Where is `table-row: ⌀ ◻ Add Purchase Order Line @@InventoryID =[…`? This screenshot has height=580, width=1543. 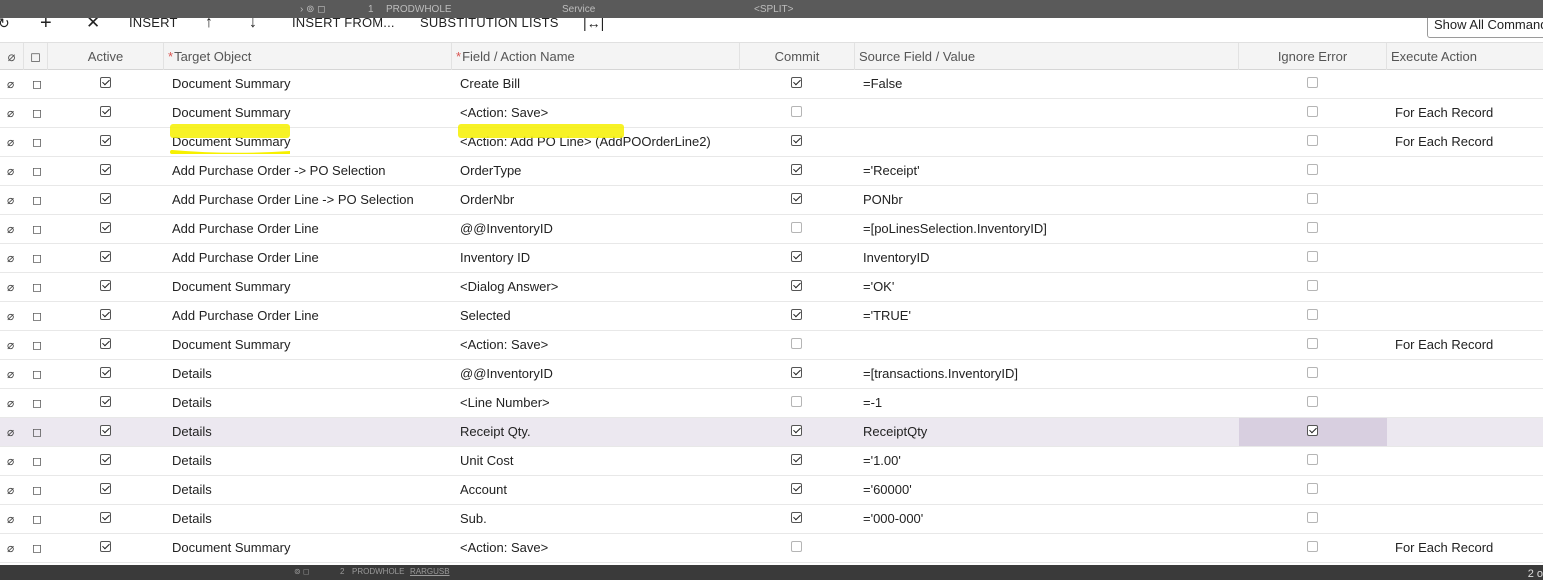 table-row: ⌀ ◻ Add Purchase Order Line @@InventoryID =[… is located at coordinates (771, 229).